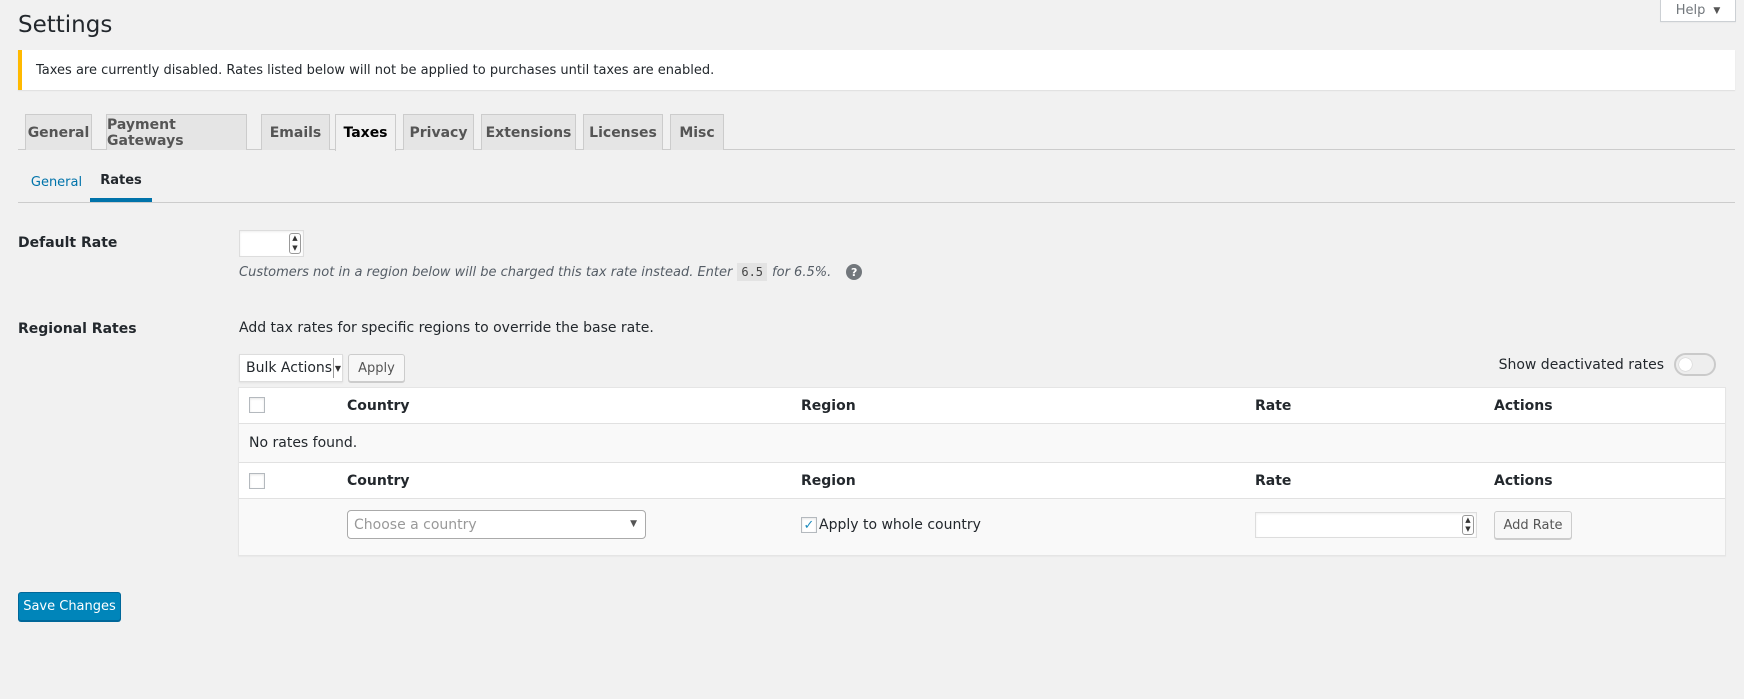 The image size is (1744, 699). I want to click on subtab-rates: Rates, so click(121, 182).